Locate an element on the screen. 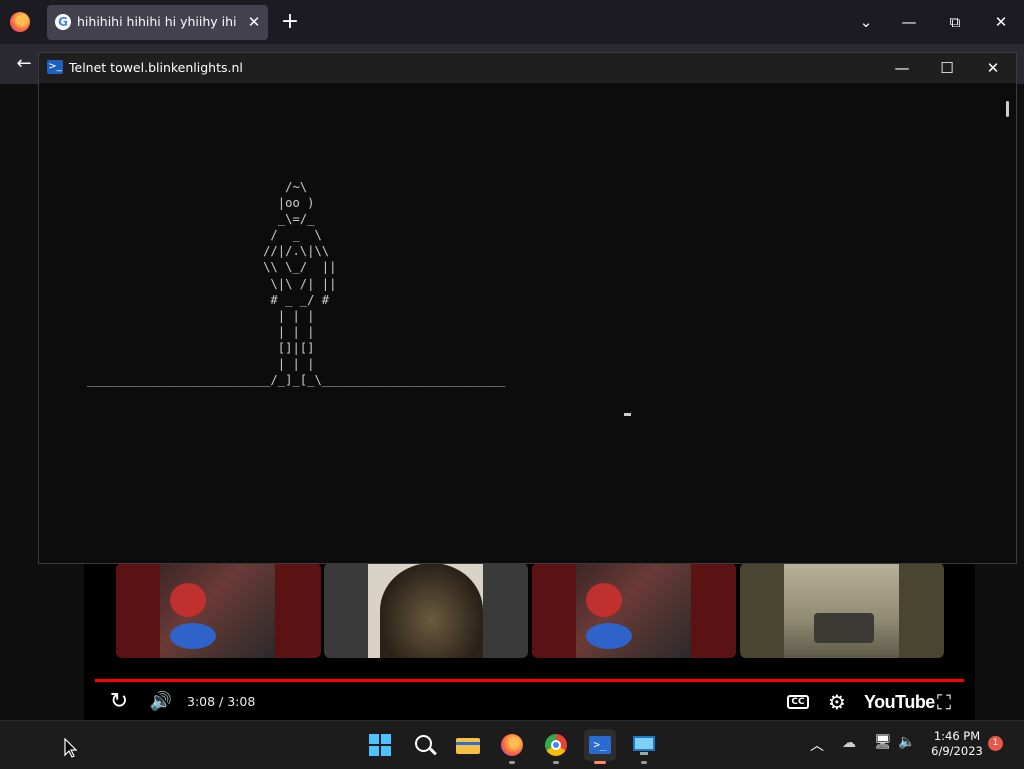 The image size is (1024, 769). firefox-logo-icon is located at coordinates (20, 22).